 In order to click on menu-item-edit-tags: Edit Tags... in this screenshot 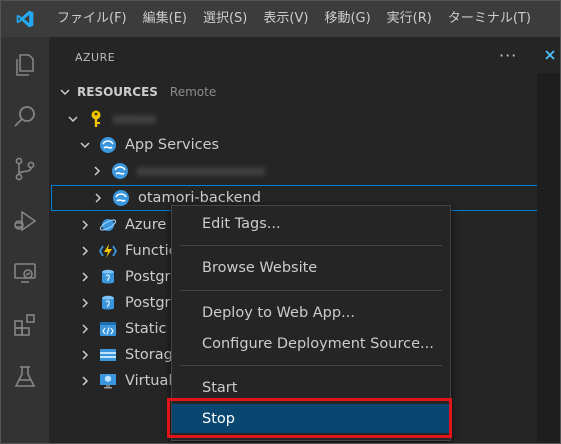, I will do `click(311, 224)`.